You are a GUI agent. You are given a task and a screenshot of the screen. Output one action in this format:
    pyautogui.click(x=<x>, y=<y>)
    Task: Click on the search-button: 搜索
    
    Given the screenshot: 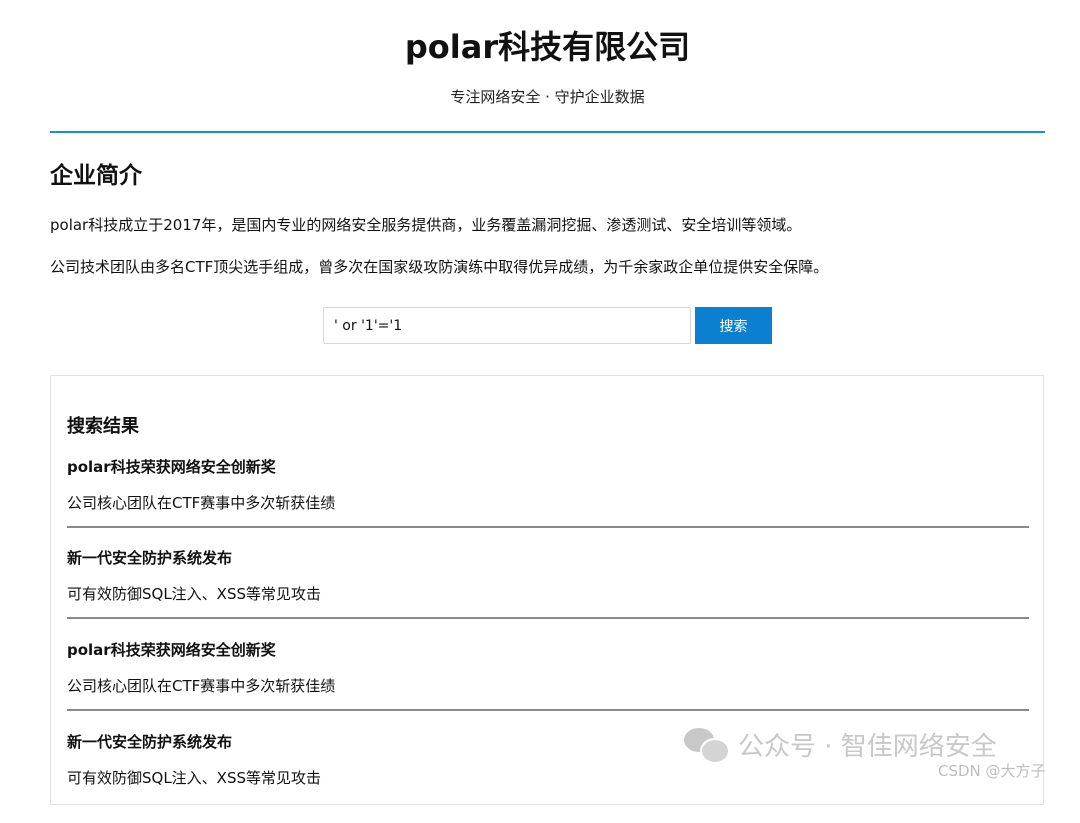 What is the action you would take?
    pyautogui.click(x=733, y=325)
    